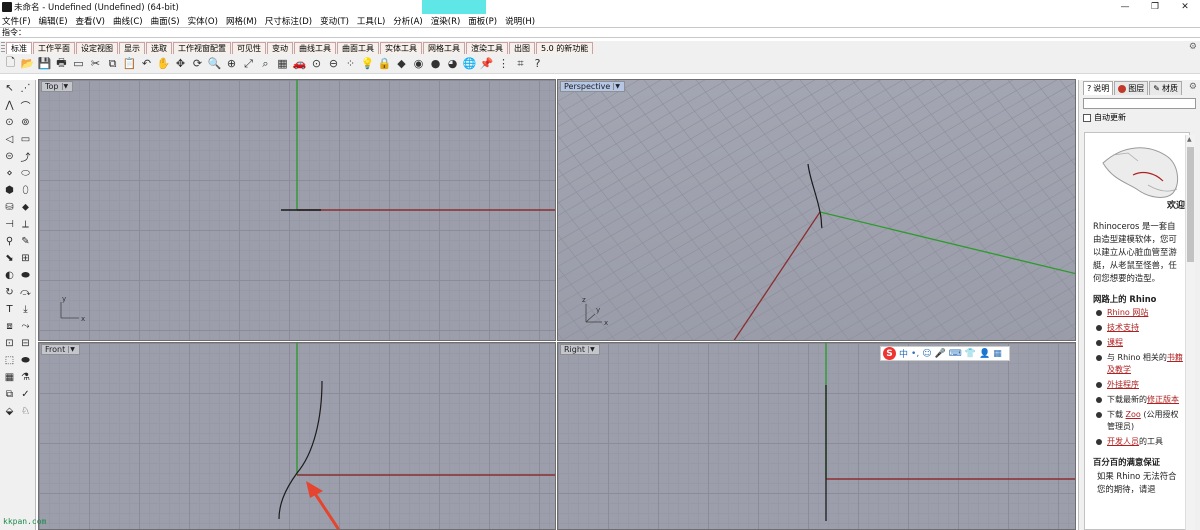 The image size is (1200, 530). What do you see at coordinates (27, 63) in the screenshot?
I see `open-folder-icon: 📂` at bounding box center [27, 63].